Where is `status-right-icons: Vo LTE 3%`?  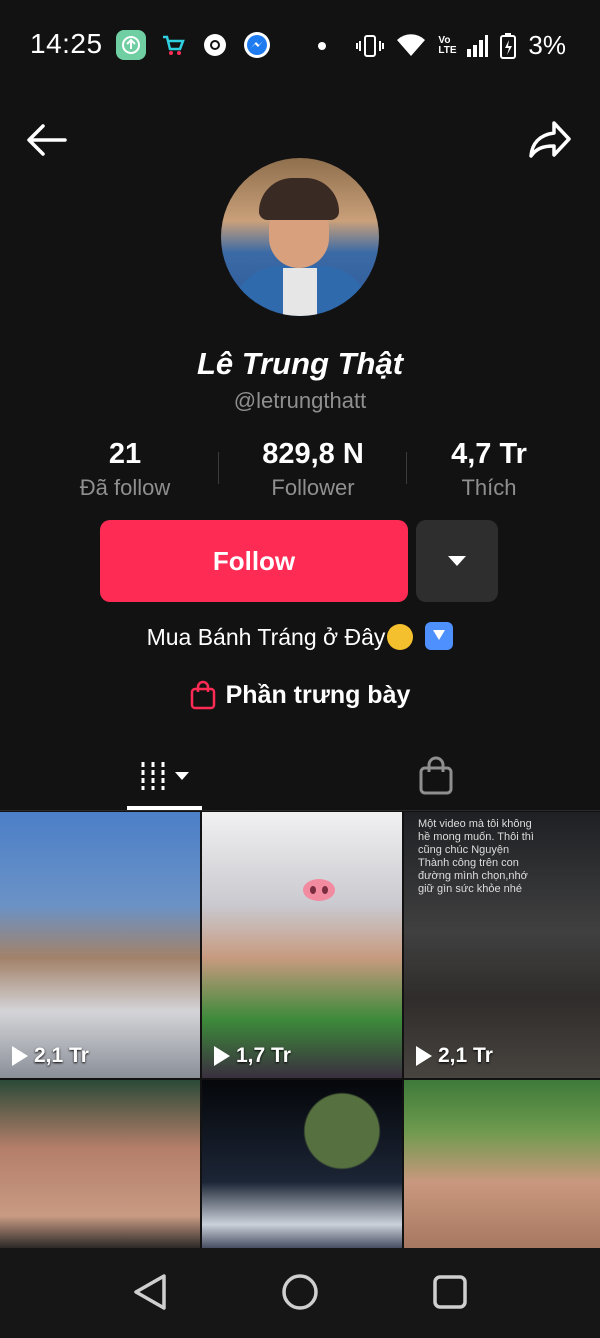
status-right-icons: Vo LTE 3% is located at coordinates (442, 45).